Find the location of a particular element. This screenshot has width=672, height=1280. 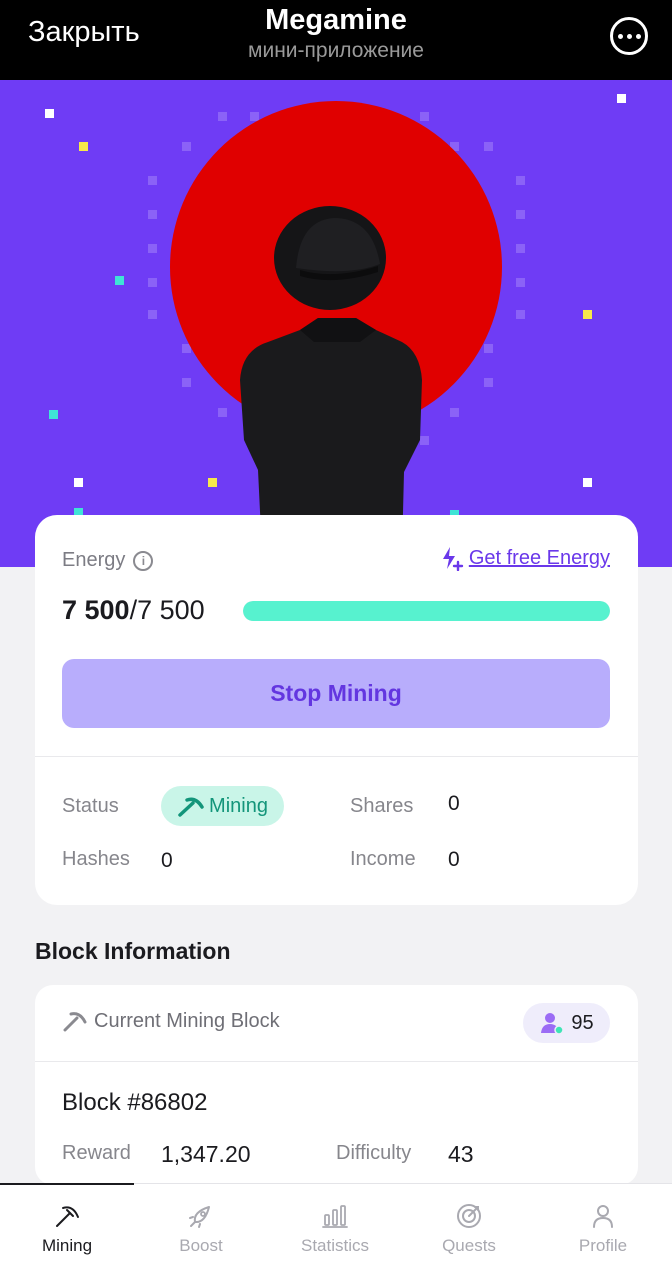

shares-label: Shares is located at coordinates (382, 806).